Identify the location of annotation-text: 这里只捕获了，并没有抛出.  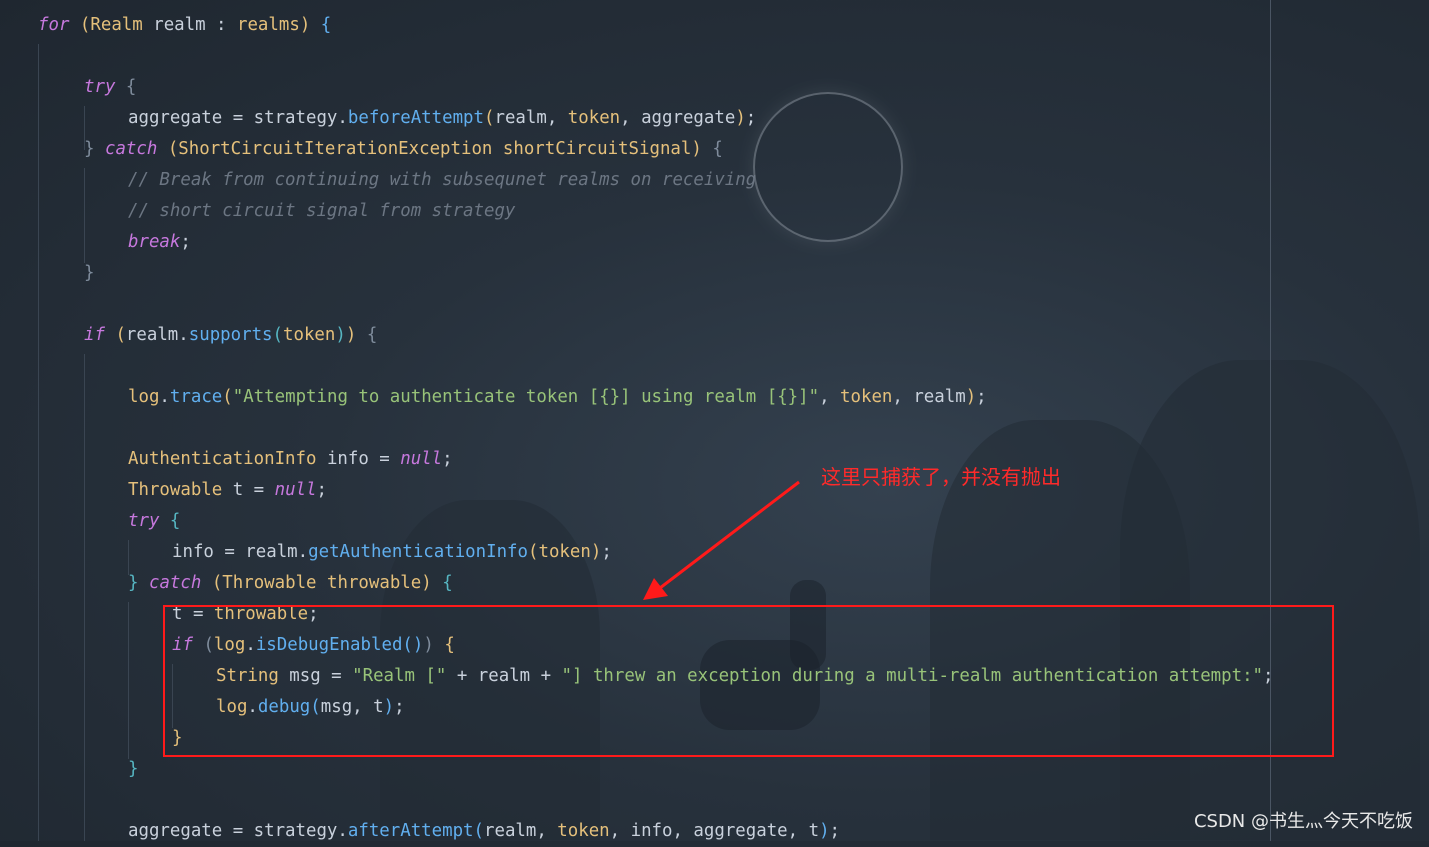
(941, 477).